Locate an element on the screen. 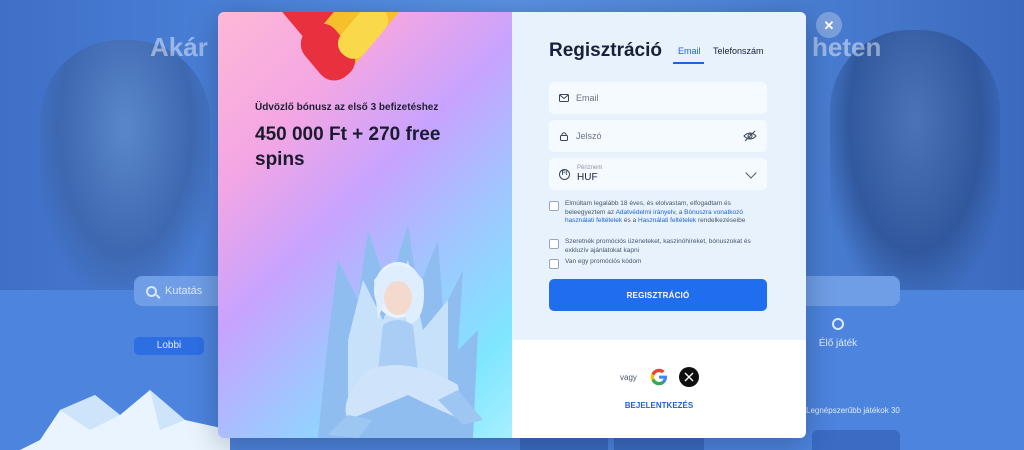  hero-title-left: Akár is located at coordinates (179, 47).